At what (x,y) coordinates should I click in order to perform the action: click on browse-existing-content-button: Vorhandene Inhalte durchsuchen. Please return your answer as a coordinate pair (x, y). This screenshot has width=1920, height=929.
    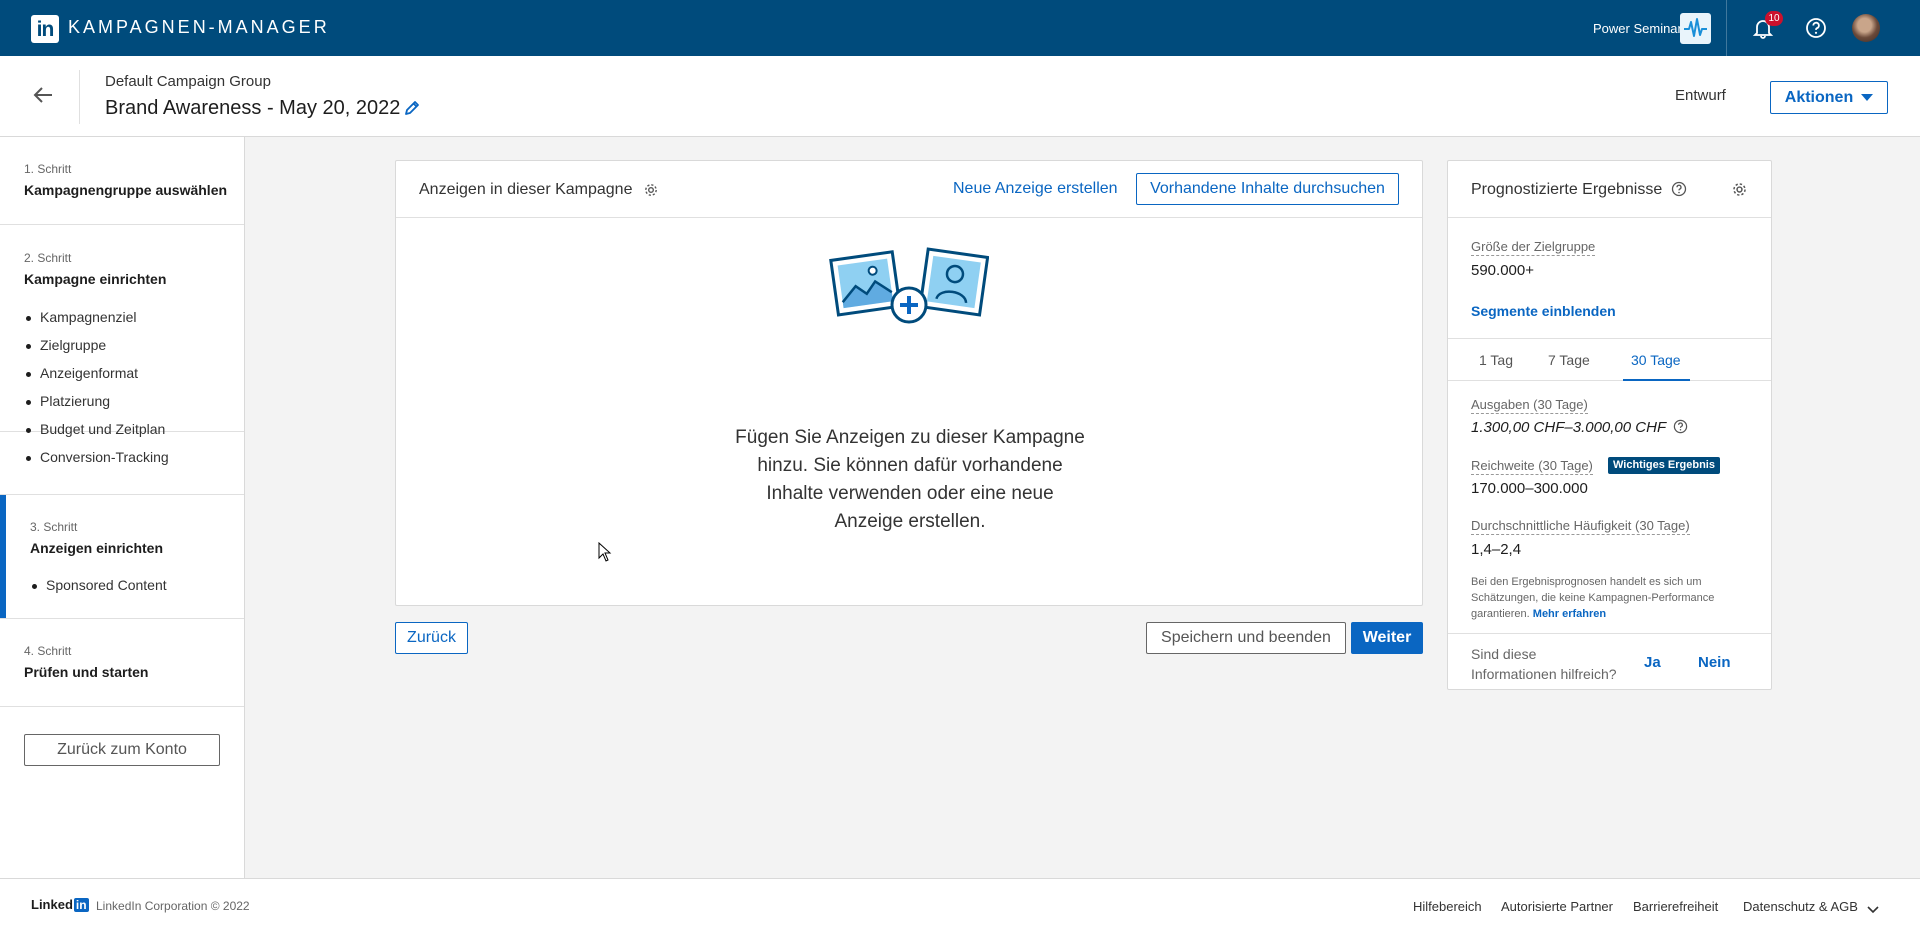
    Looking at the image, I should click on (1267, 189).